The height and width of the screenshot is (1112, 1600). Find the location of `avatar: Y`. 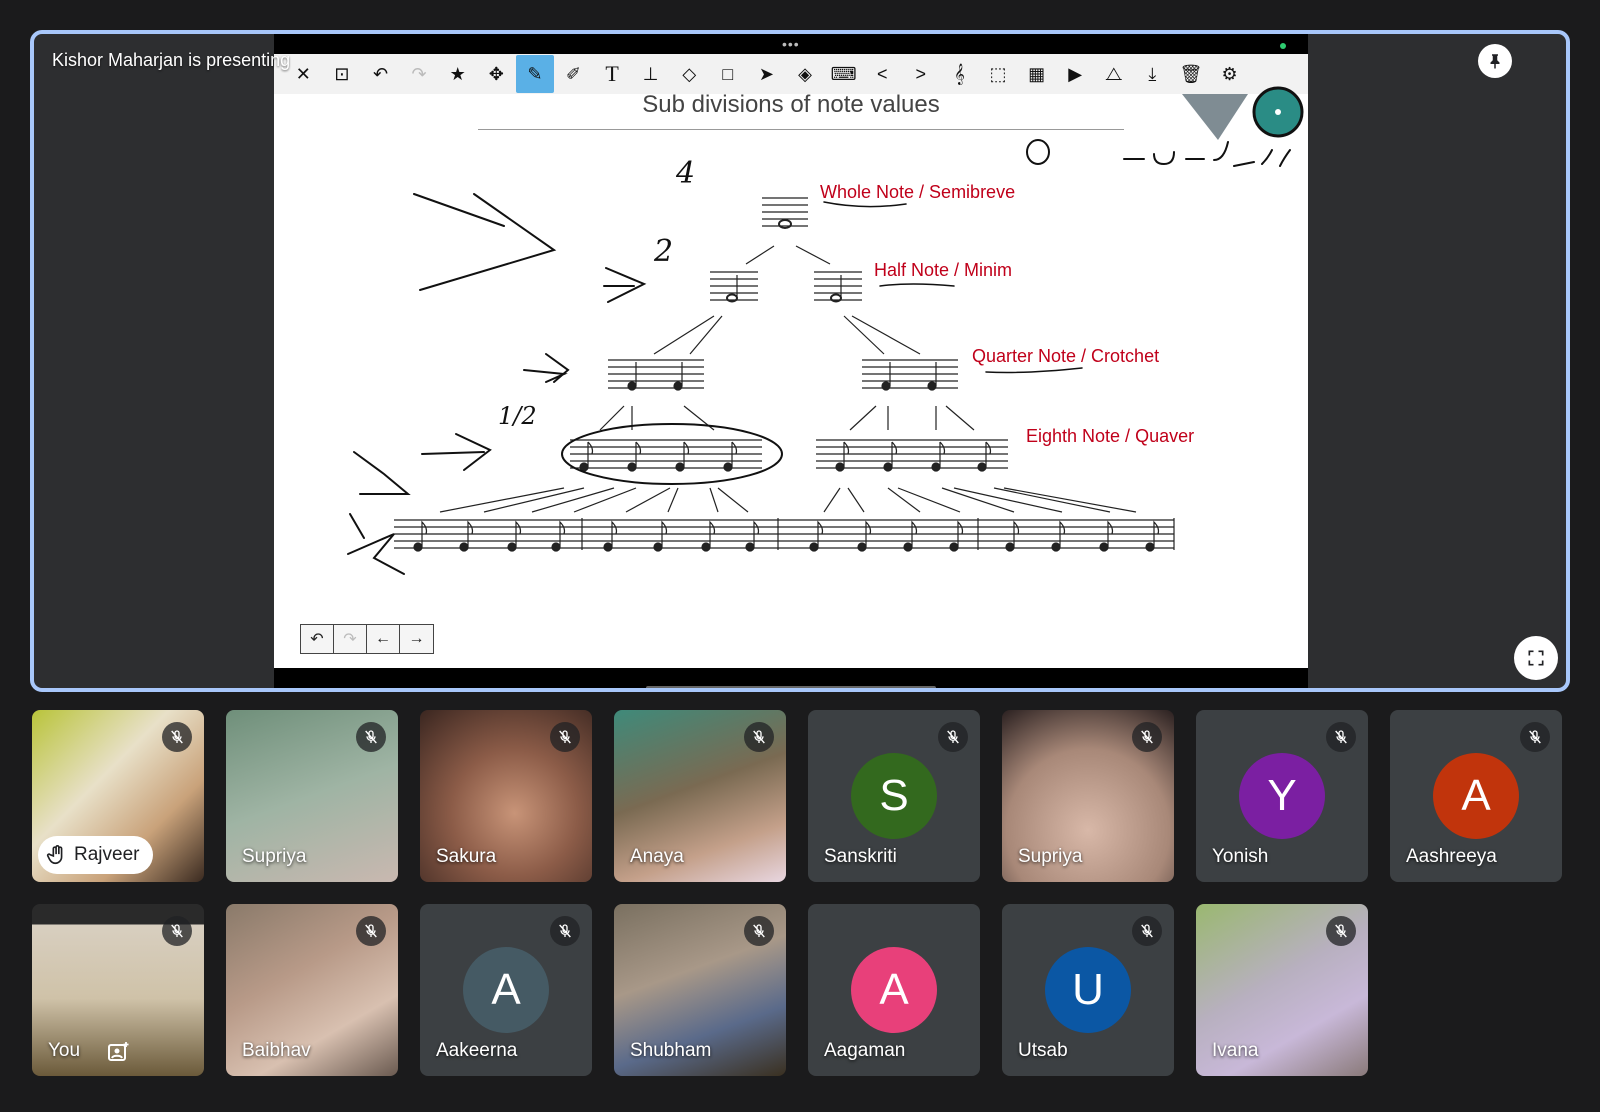

avatar: Y is located at coordinates (1282, 796).